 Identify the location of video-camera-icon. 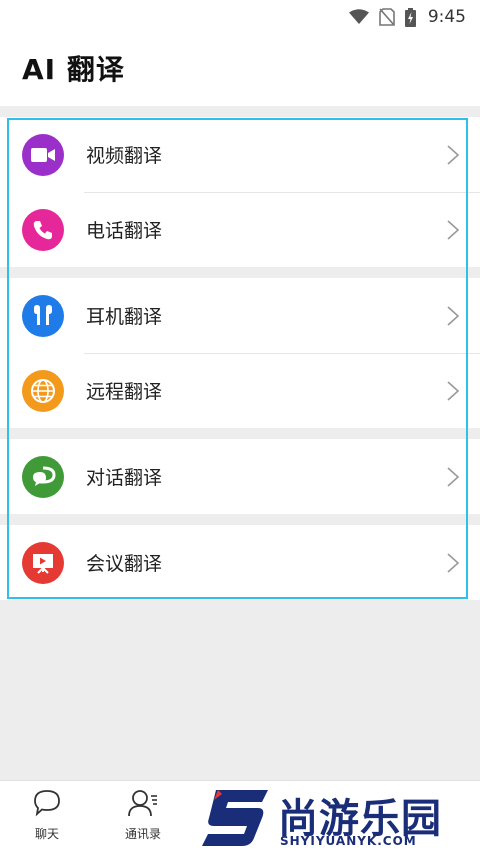
(43, 154).